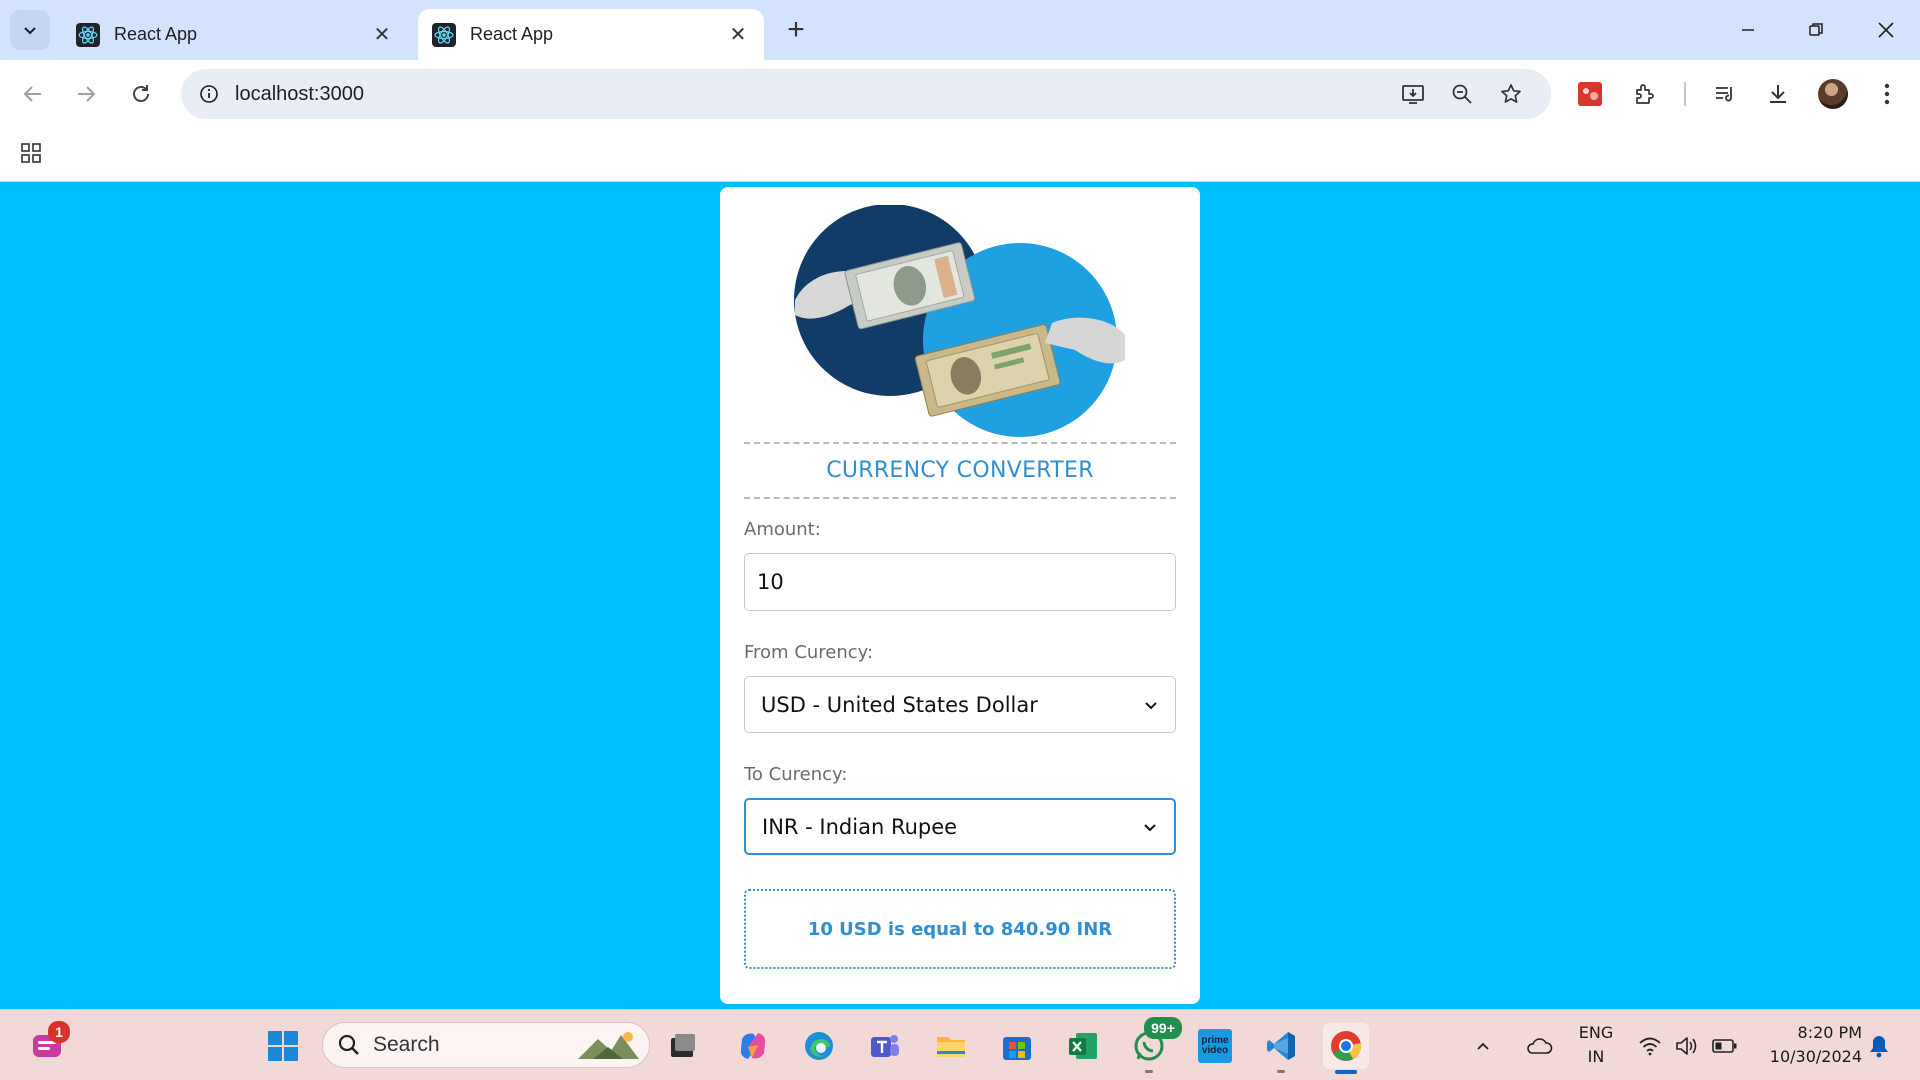  What do you see at coordinates (1687, 1046) in the screenshot?
I see `volume-icon` at bounding box center [1687, 1046].